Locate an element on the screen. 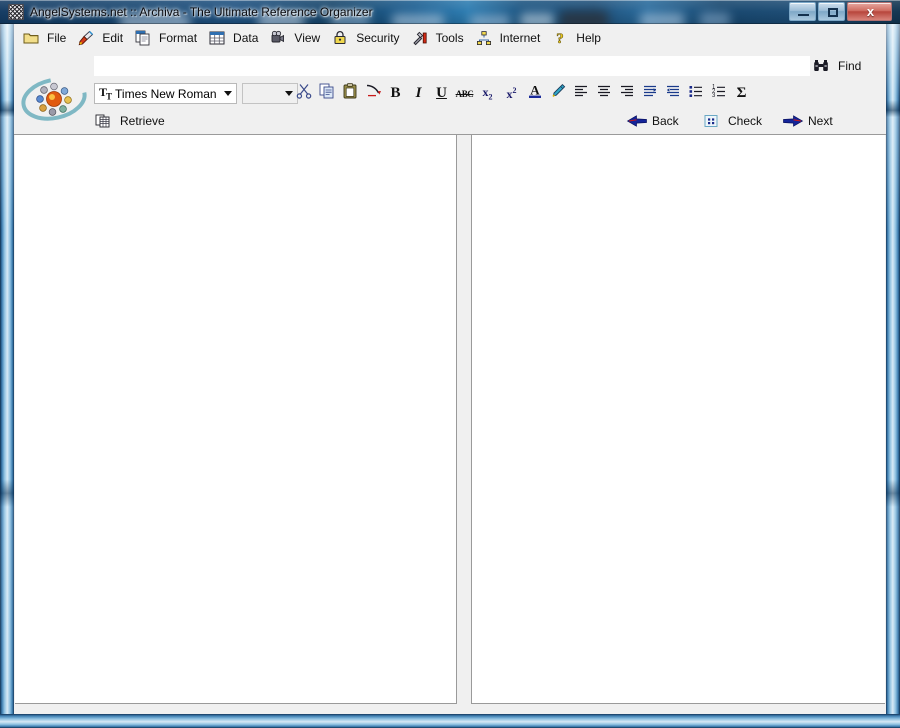  check-button-label: Check is located at coordinates (745, 121).